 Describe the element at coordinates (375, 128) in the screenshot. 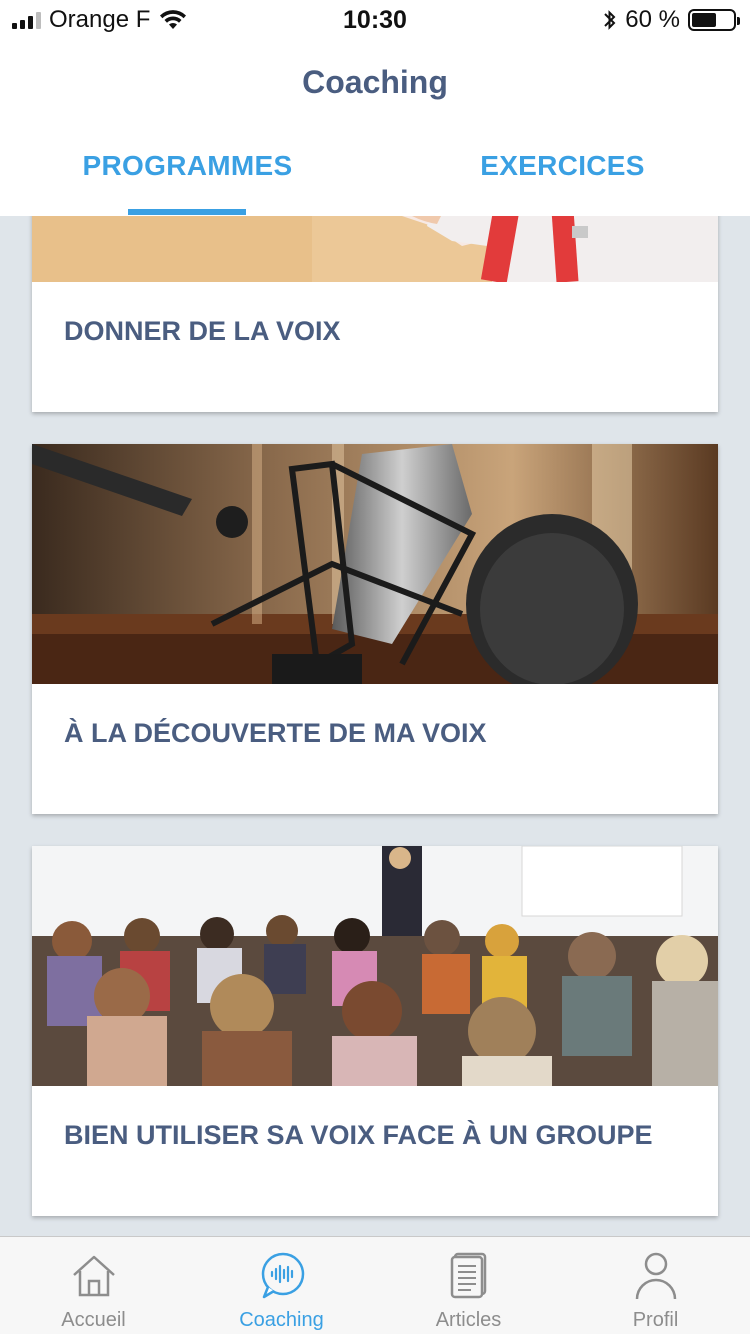

I see `header: Coaching PROGRAMMES EXERCICES` at that location.